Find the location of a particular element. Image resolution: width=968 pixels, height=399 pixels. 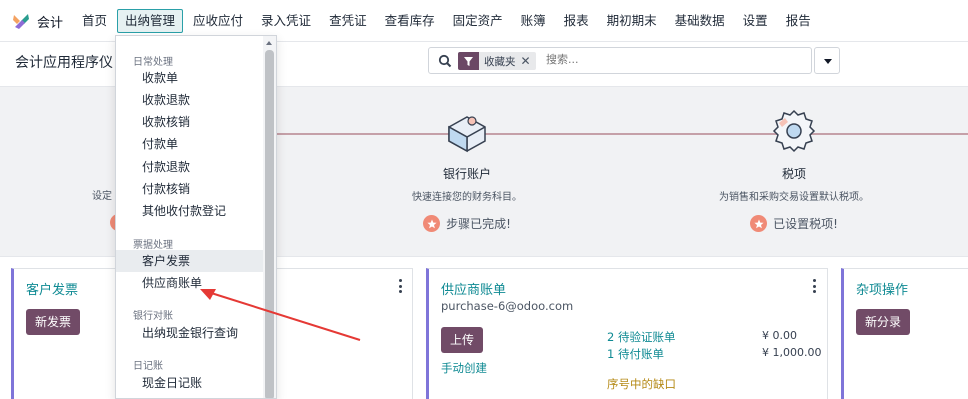

dropdown-scrollbar is located at coordinates (269, 217).